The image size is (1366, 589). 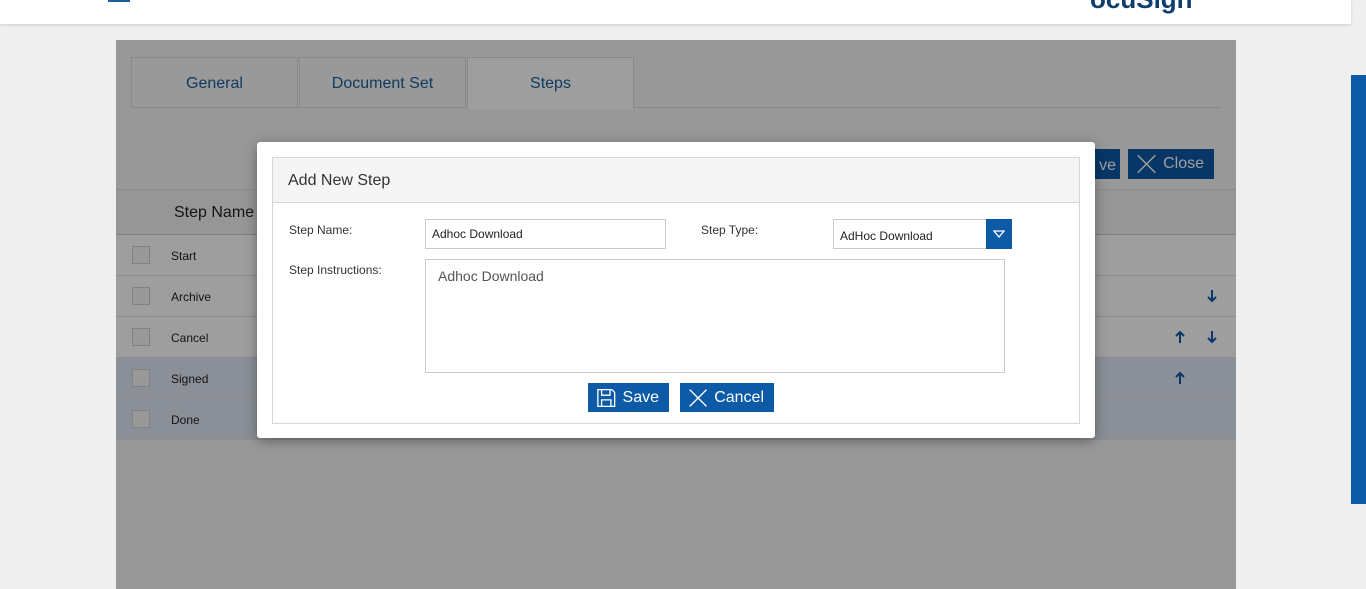 I want to click on app-title: ocuSign, so click(x=1141, y=7).